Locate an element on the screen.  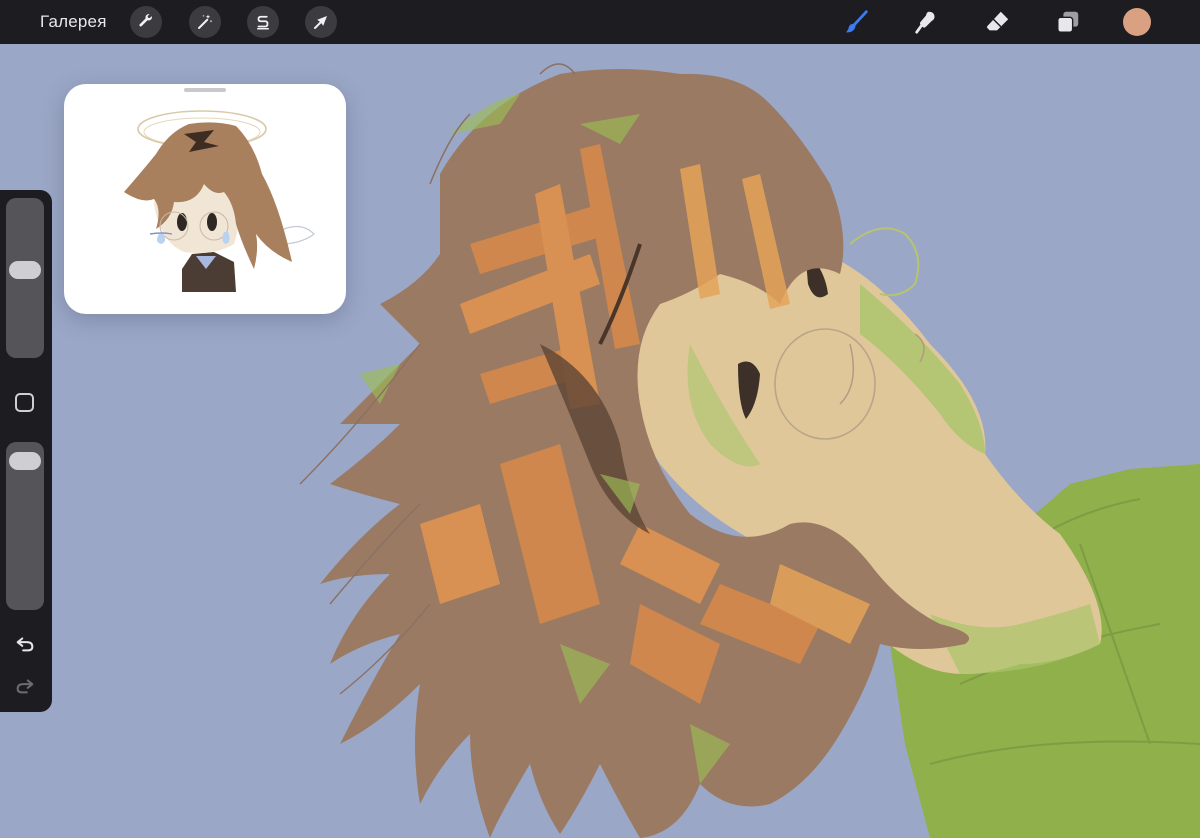
side-toolbar is located at coordinates (26, 451).